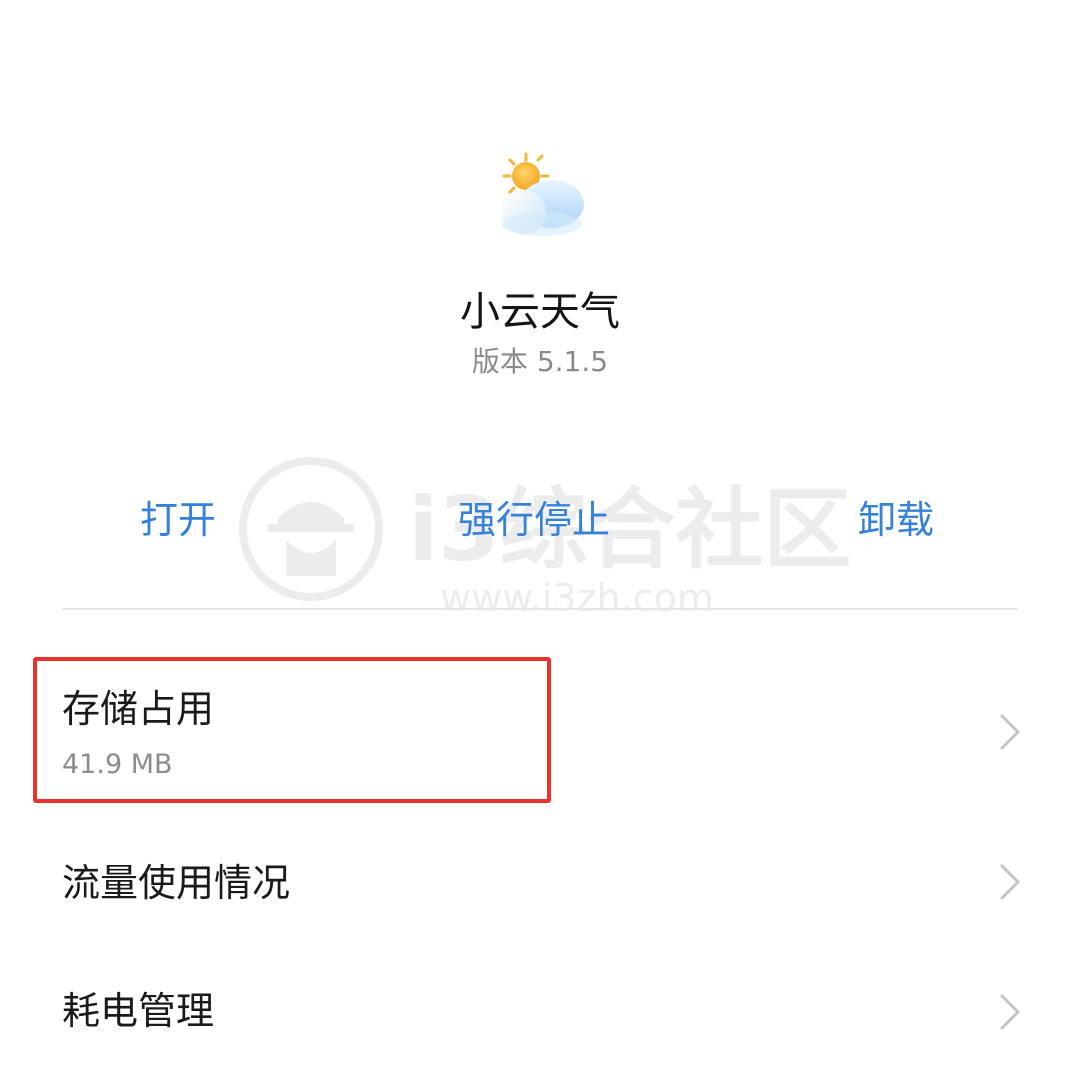  Describe the element at coordinates (534, 520) in the screenshot. I see `force-stop-button: 强行停止` at that location.